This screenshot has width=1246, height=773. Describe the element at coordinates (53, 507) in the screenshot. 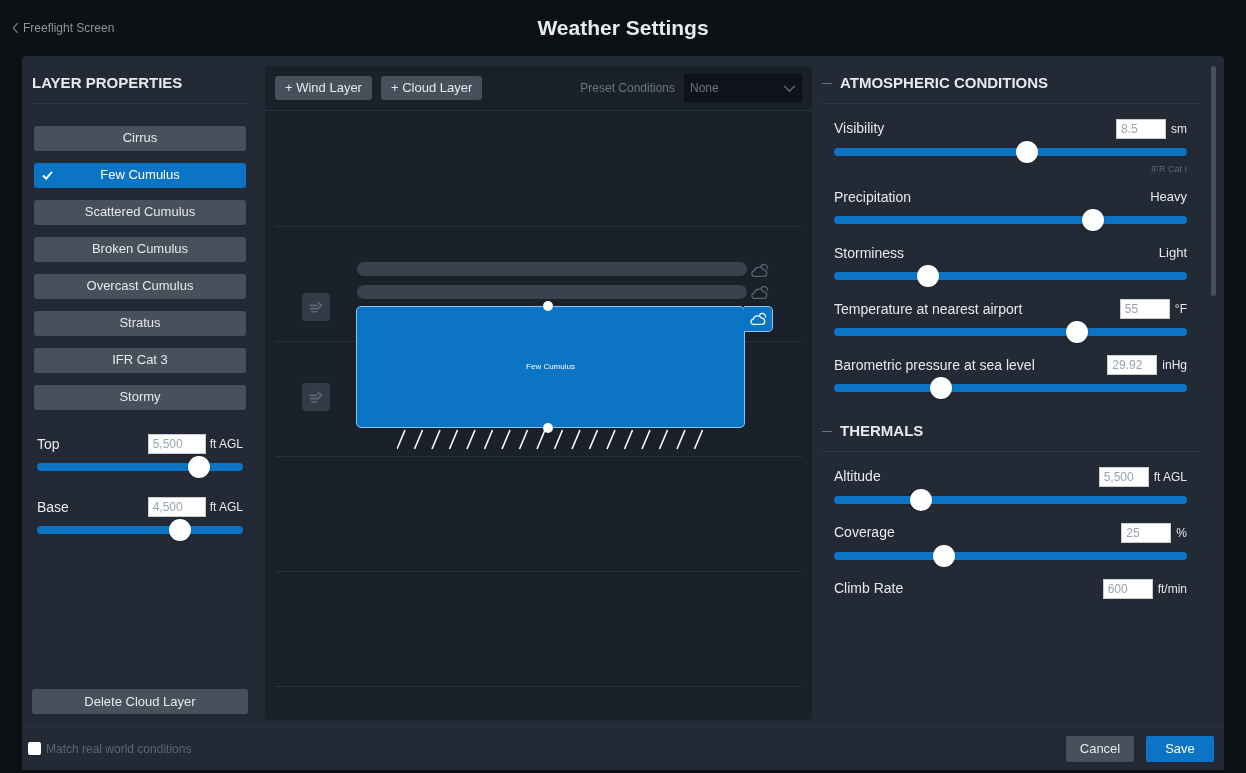

I see `field-label: Base` at that location.